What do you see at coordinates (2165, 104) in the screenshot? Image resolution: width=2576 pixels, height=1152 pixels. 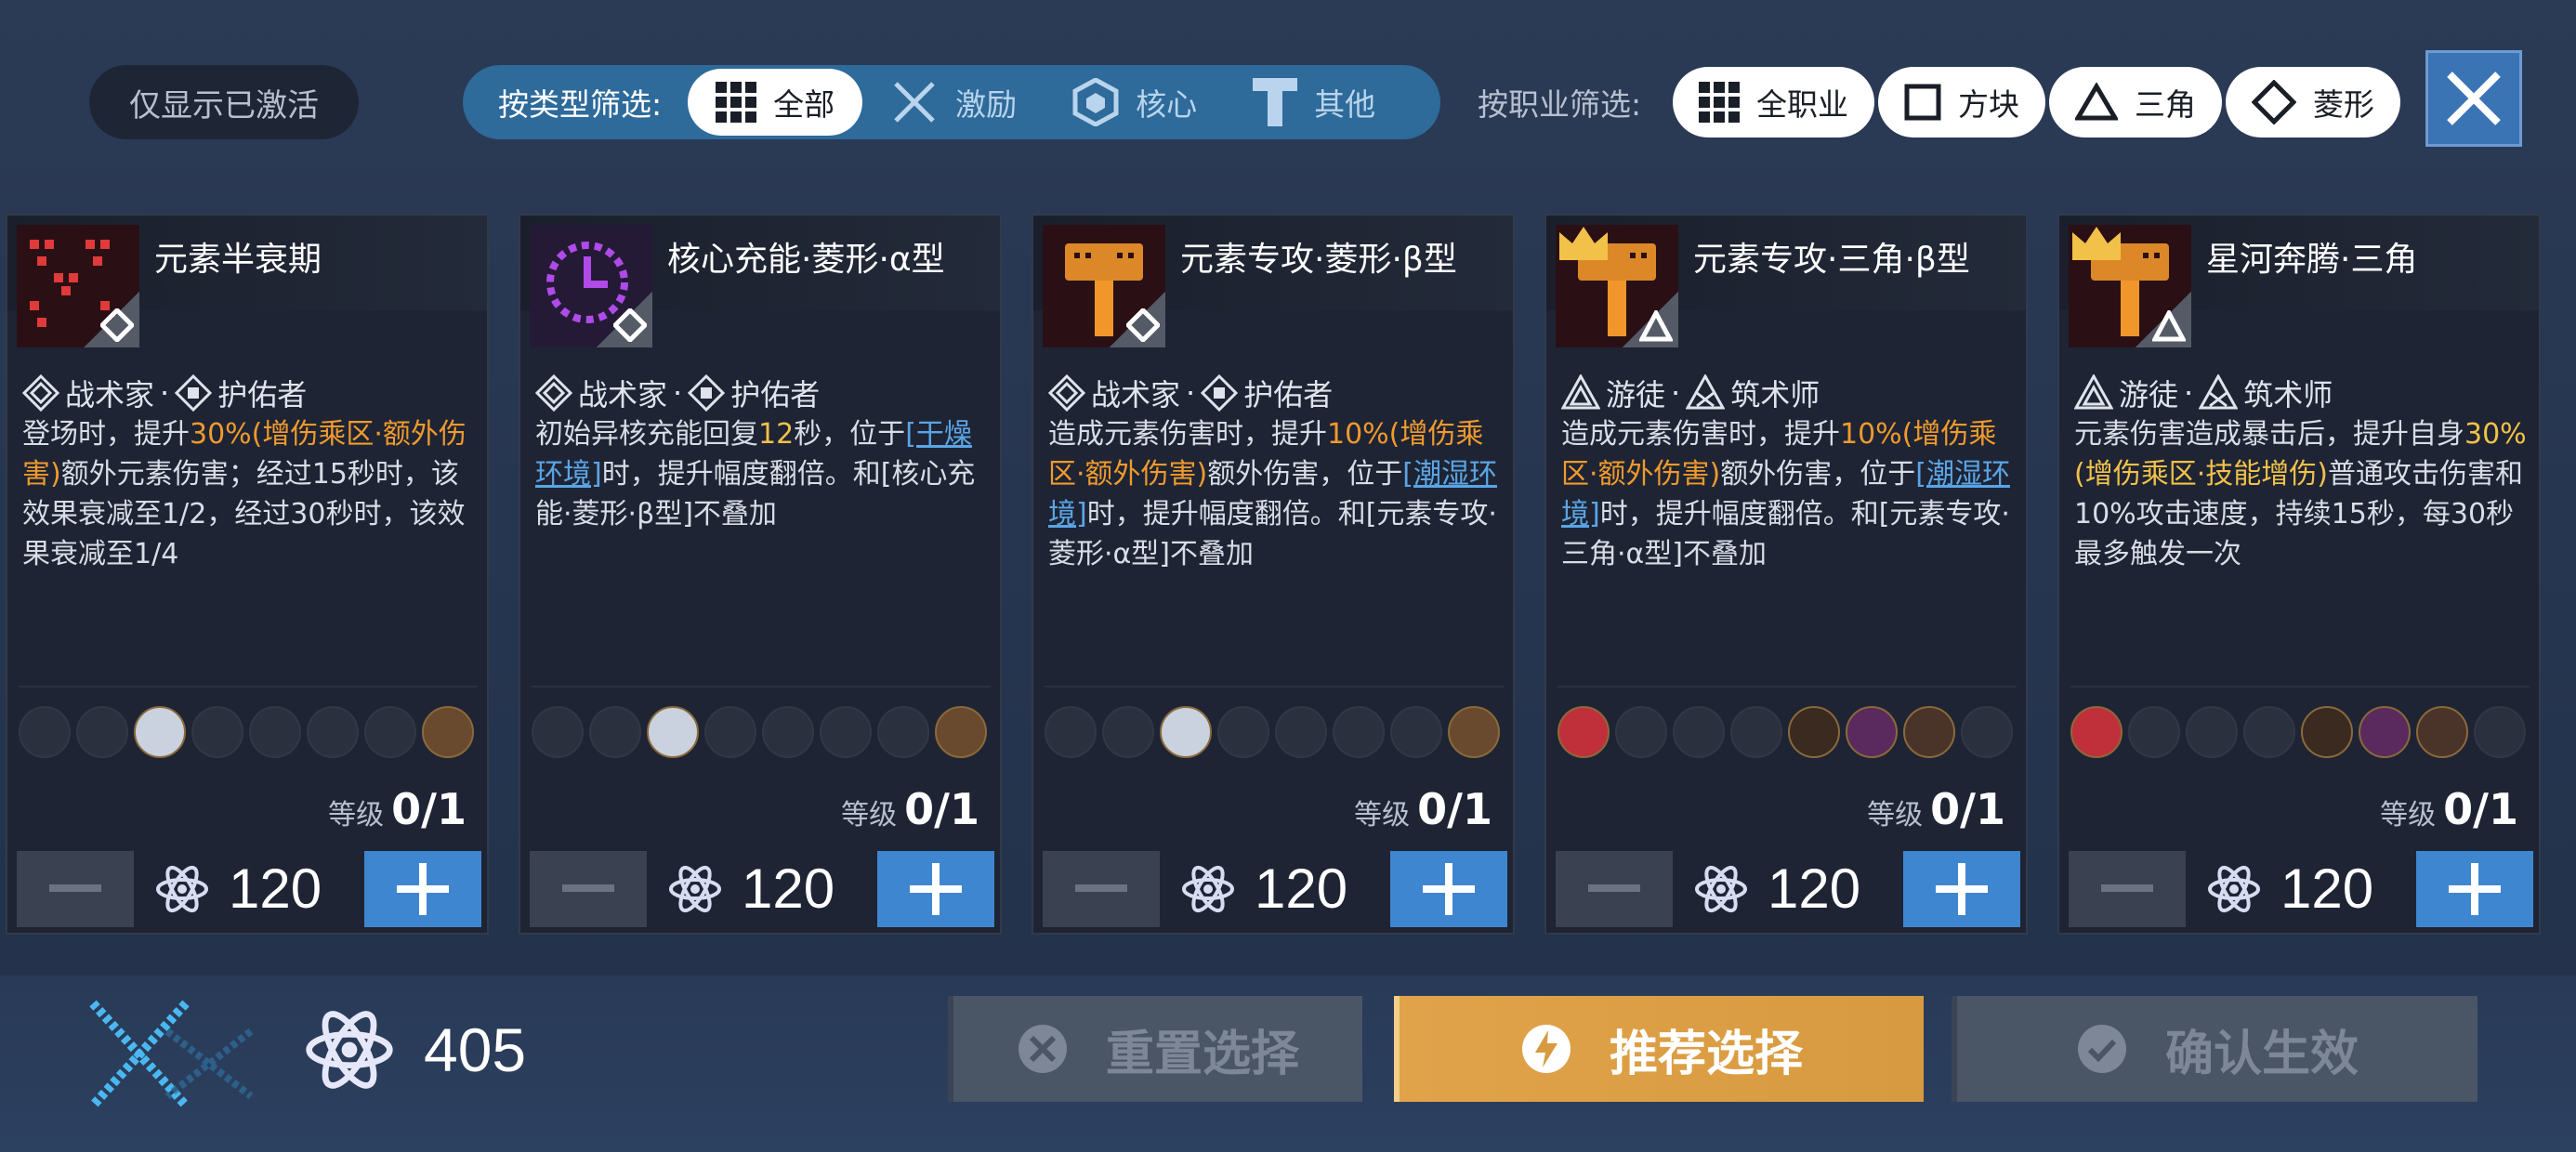 I see `job-filter-triangle-label: 三角` at bounding box center [2165, 104].